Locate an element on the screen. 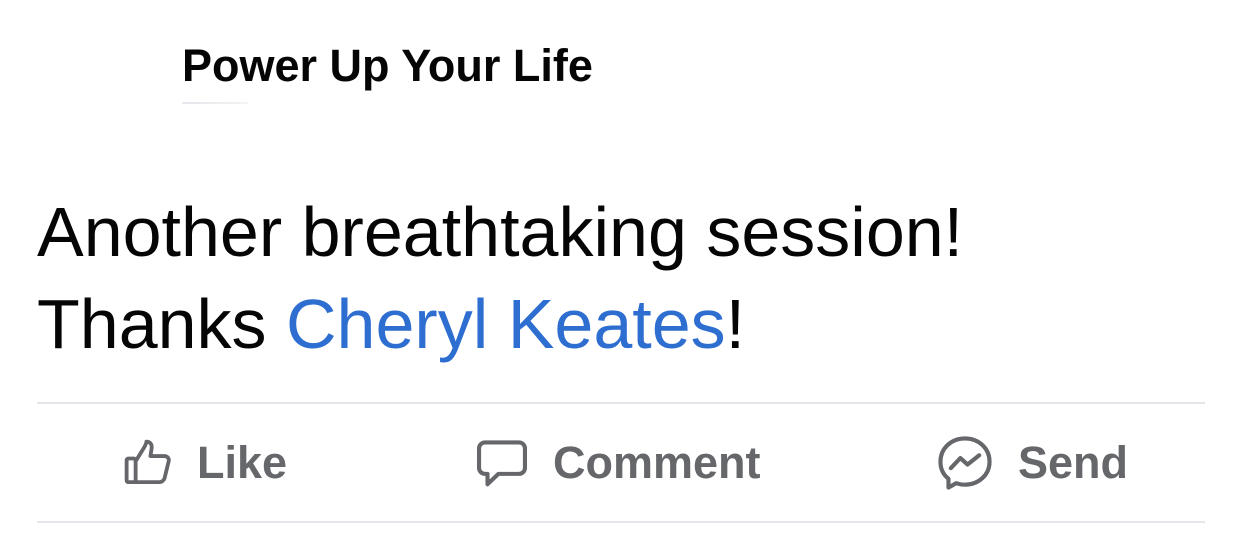 This screenshot has height=551, width=1242. post-text-exclamation: ! is located at coordinates (735, 324).